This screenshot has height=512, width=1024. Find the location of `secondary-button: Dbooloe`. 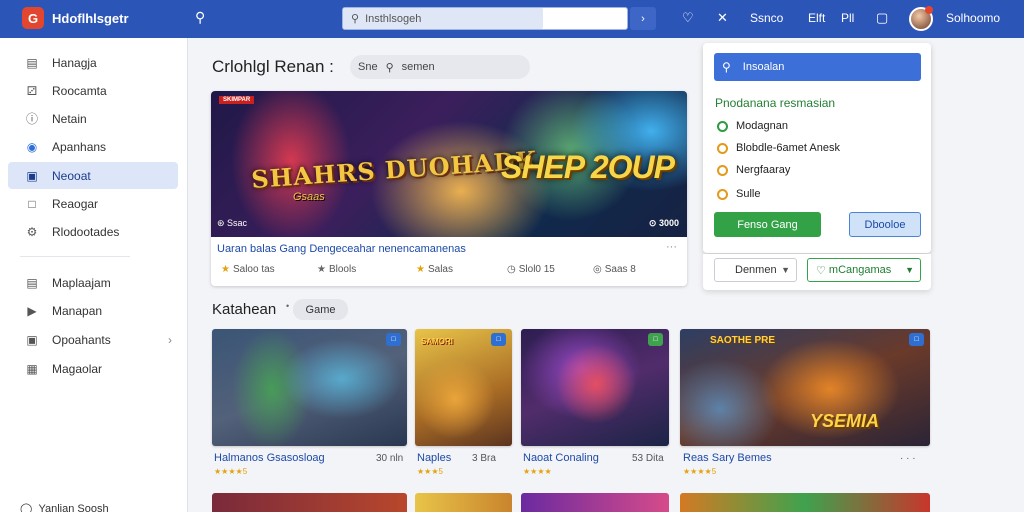

secondary-button: Dbooloe is located at coordinates (885, 224).